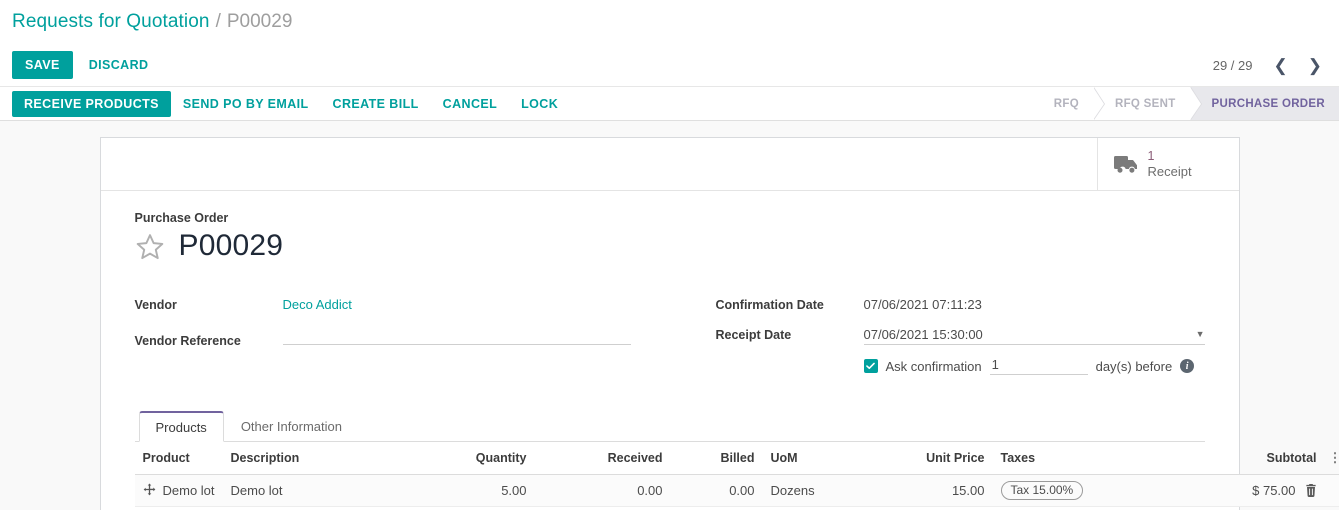 The image size is (1339, 510). I want to click on status-purchase-order-label: PURCHASE ORDER, so click(1268, 103).